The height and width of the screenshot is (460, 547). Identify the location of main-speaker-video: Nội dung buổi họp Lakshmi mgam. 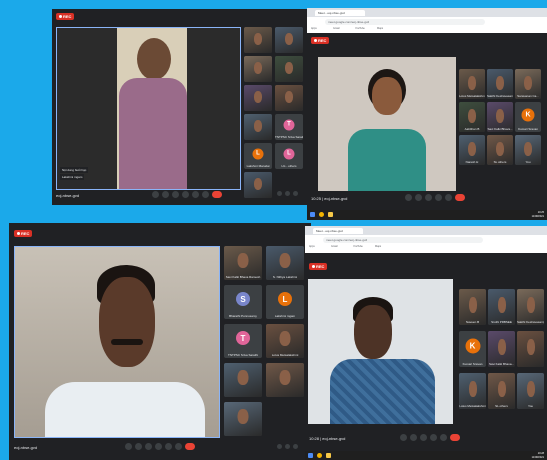
(148, 108).